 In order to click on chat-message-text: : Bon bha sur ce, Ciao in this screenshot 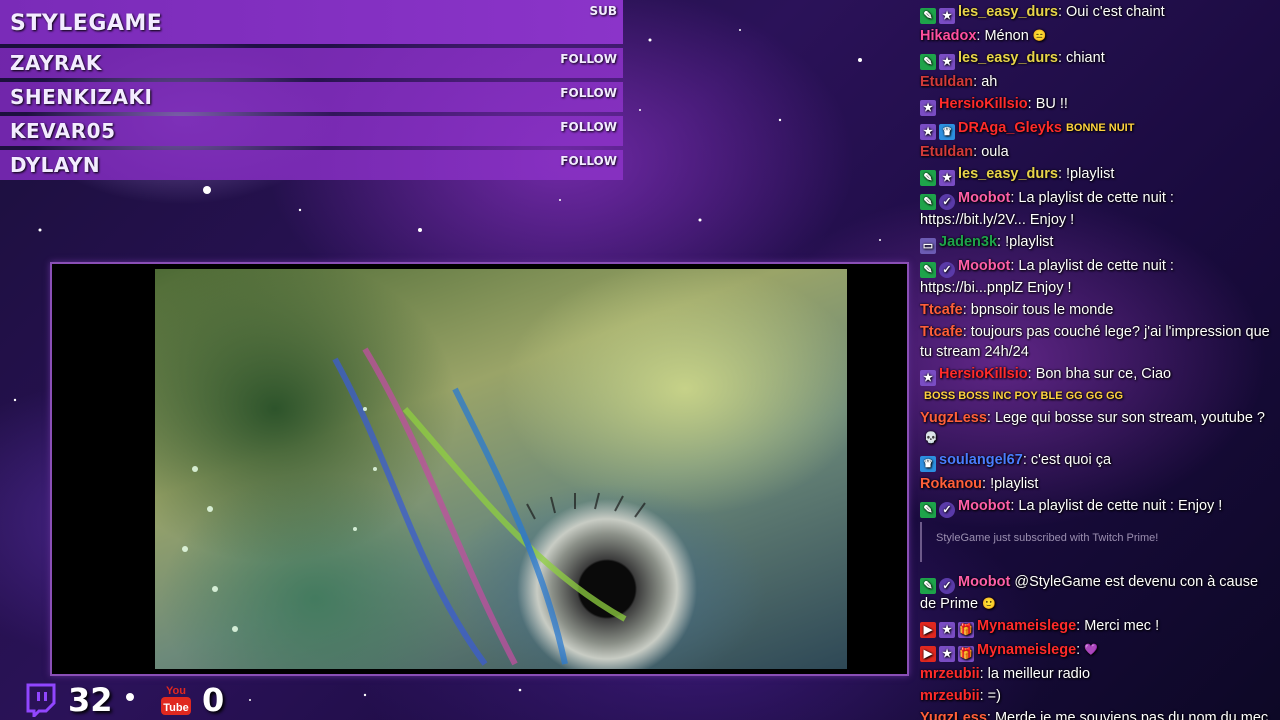, I will do `click(1099, 374)`.